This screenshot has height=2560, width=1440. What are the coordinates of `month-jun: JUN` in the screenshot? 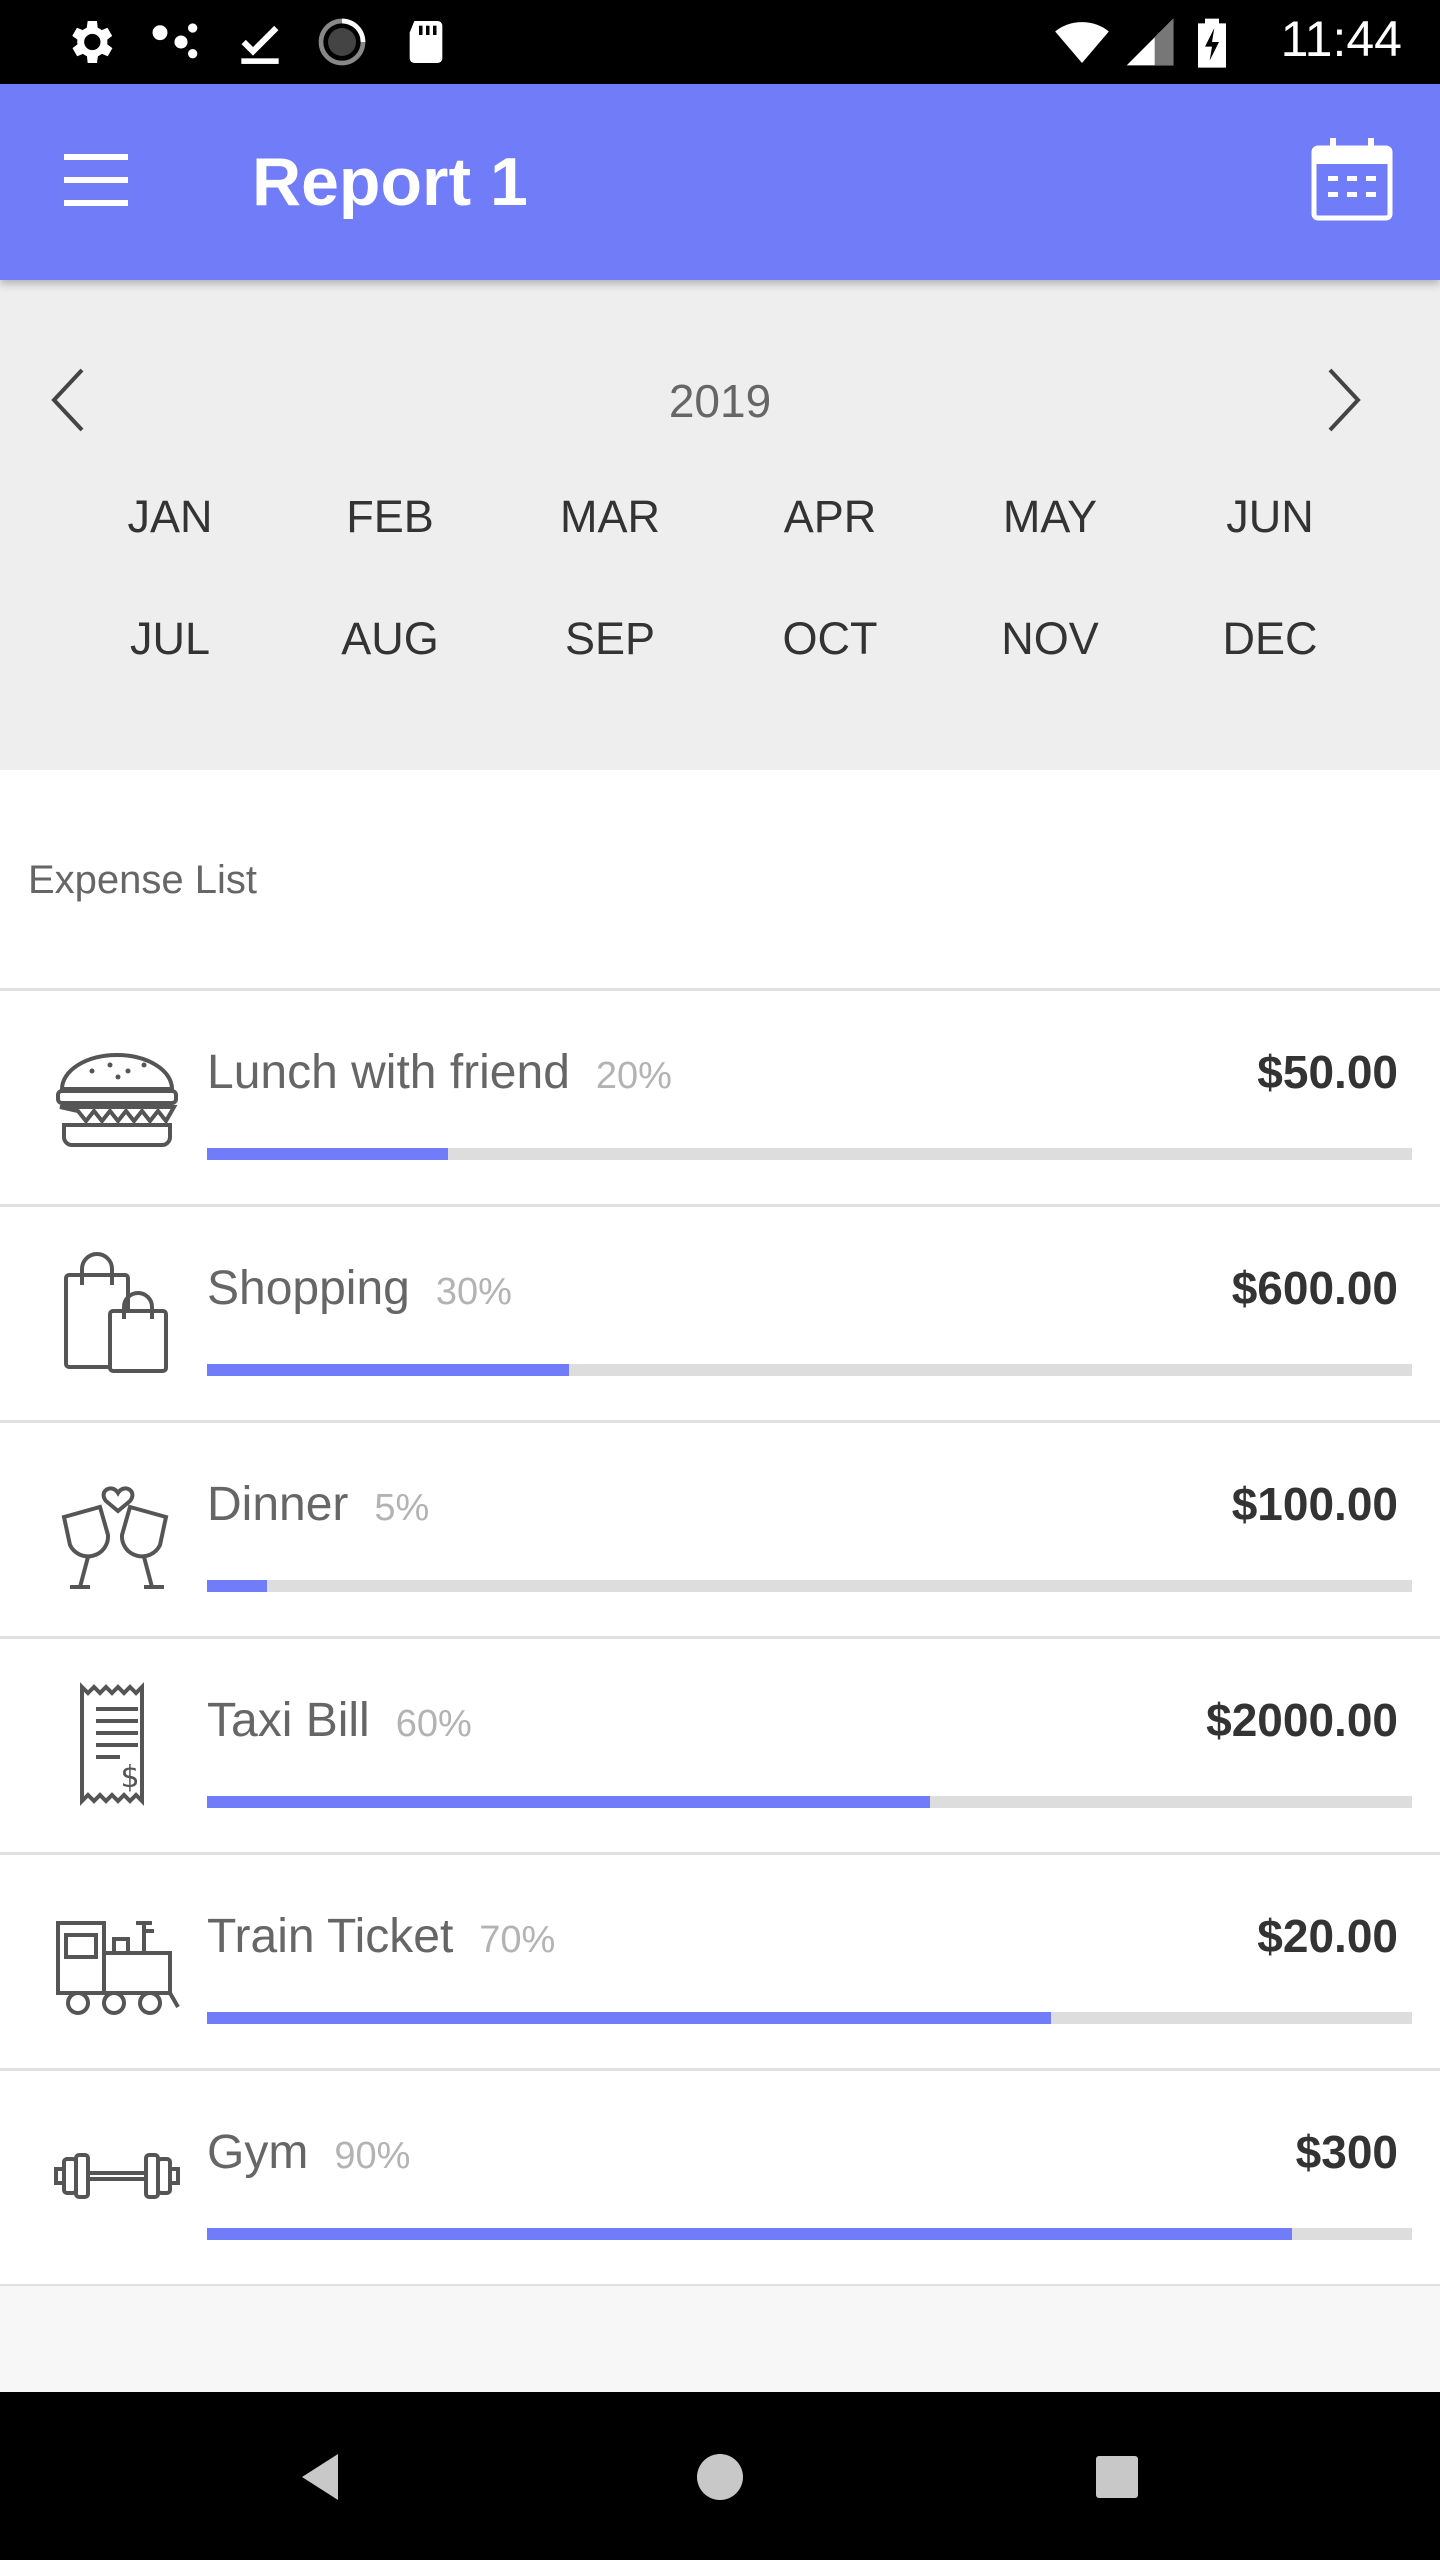 It's located at (1270, 517).